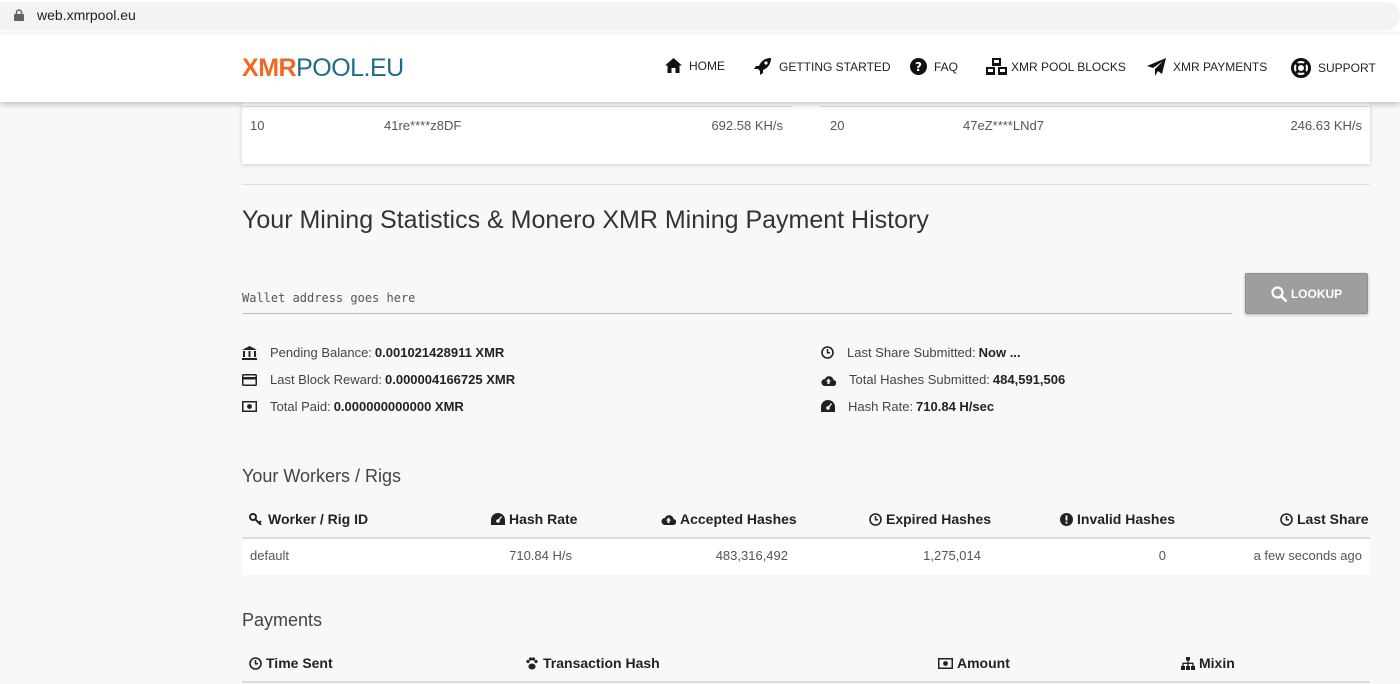  Describe the element at coordinates (270, 555) in the screenshot. I see `worker-id-cell: default` at that location.